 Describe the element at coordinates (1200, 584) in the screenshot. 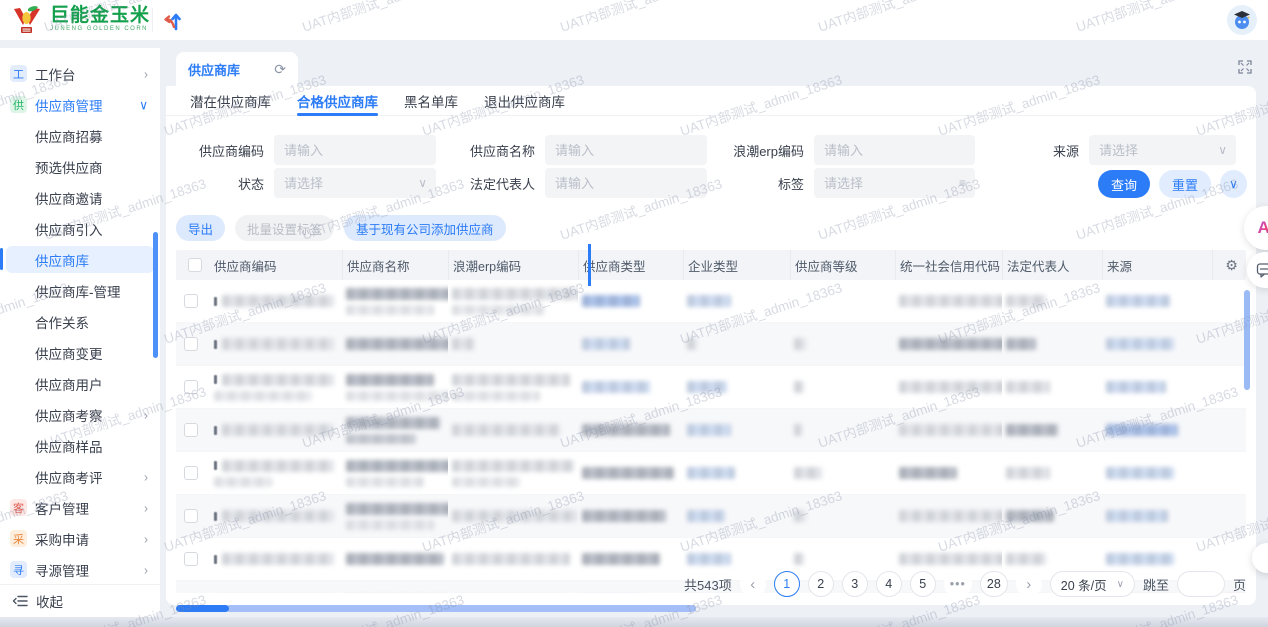

I see `jump-page-input` at that location.